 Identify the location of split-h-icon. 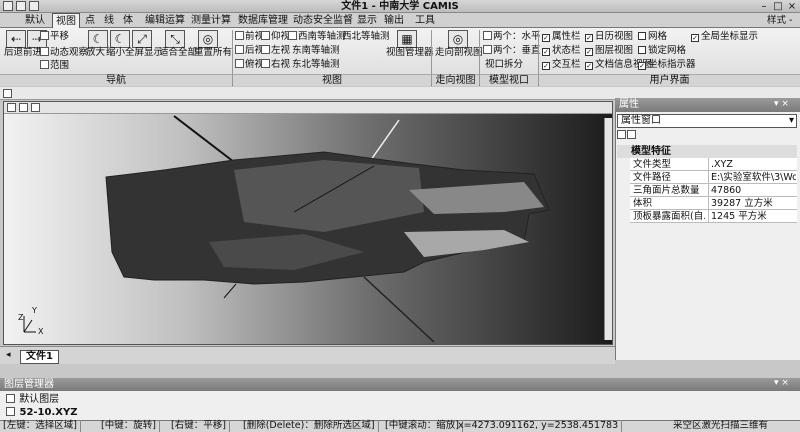
(487, 35).